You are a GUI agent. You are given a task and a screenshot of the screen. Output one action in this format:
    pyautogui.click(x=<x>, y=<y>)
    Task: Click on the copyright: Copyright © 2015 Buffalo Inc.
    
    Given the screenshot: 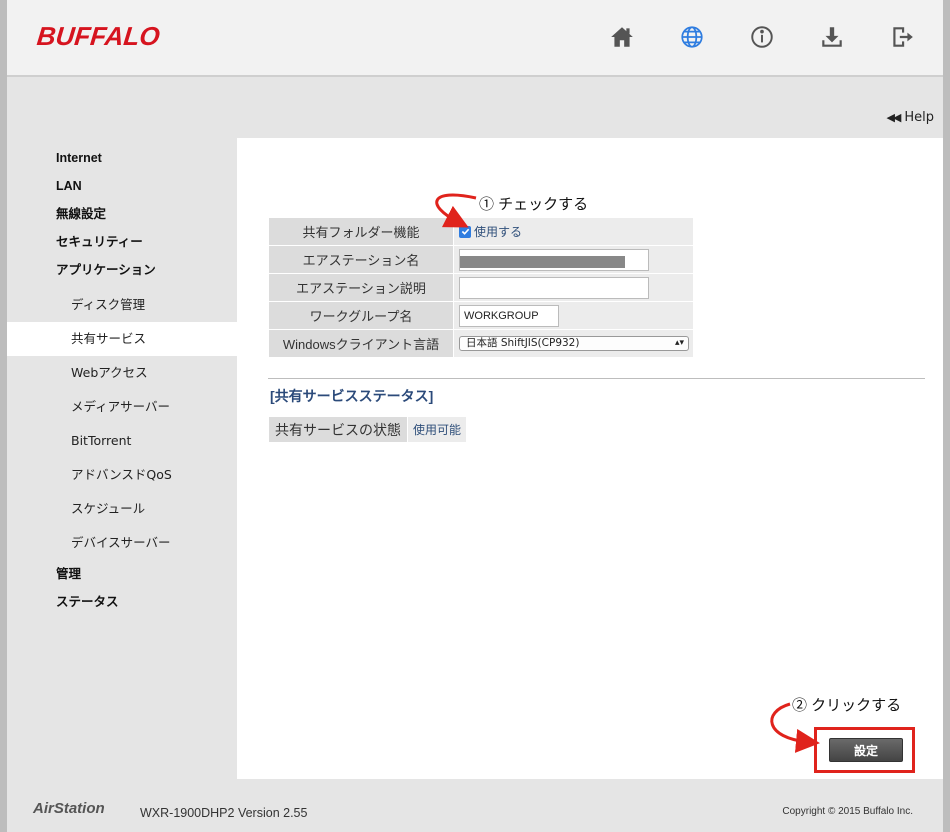 What is the action you would take?
    pyautogui.click(x=847, y=811)
    